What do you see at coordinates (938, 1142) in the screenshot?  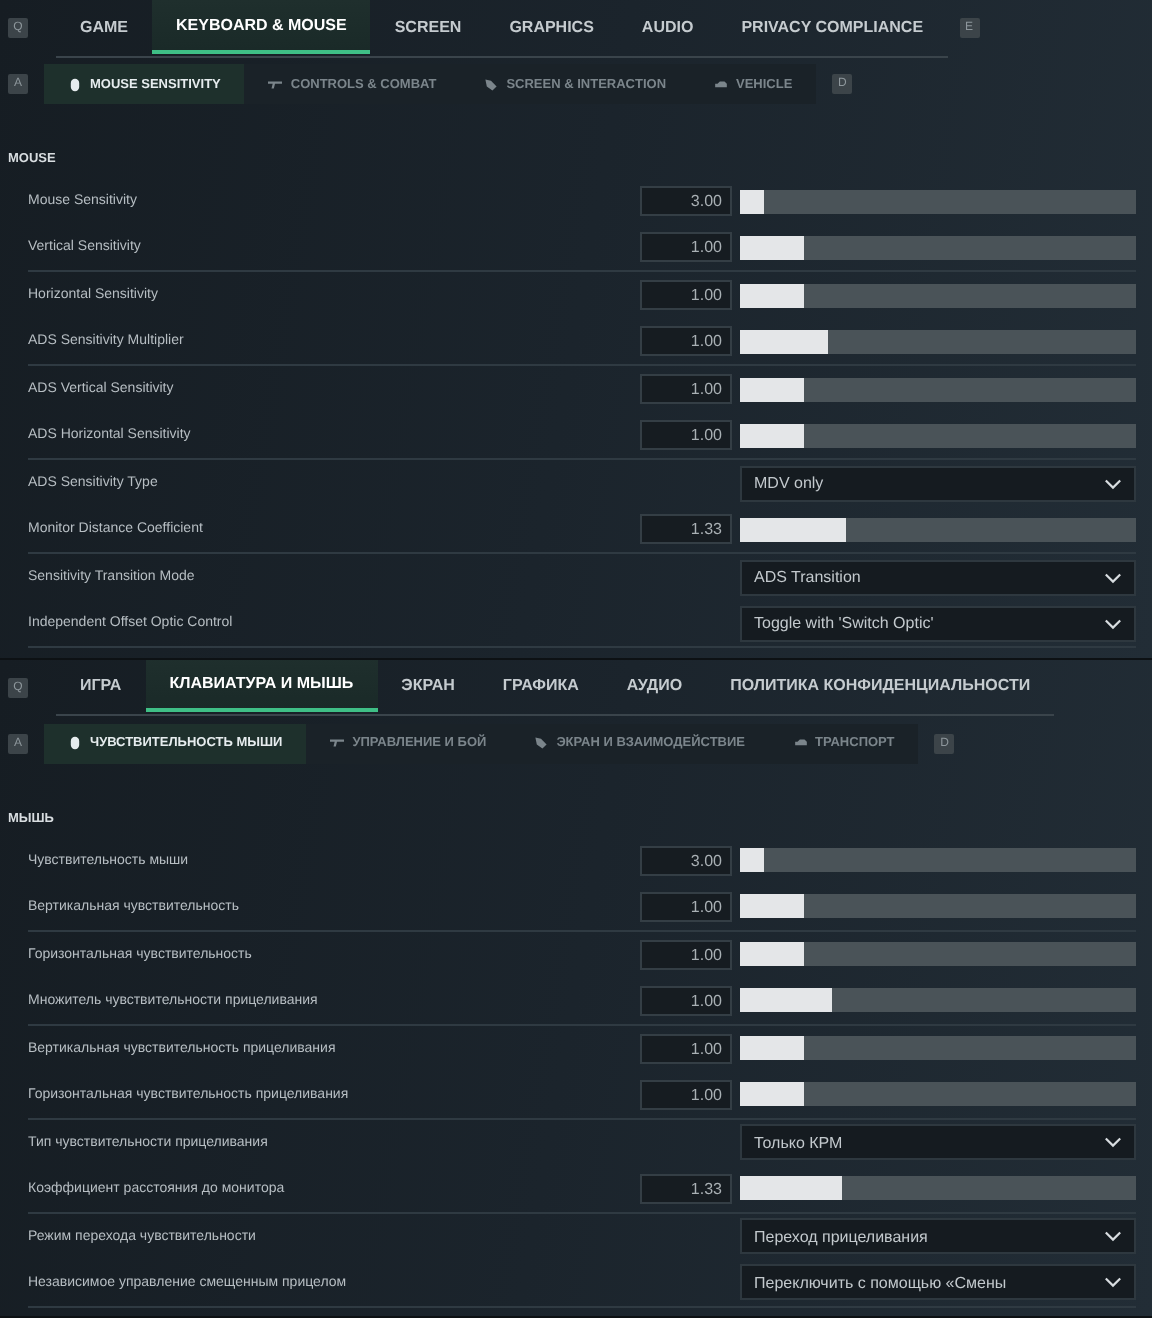 I see `dropdown: Только КРМ` at bounding box center [938, 1142].